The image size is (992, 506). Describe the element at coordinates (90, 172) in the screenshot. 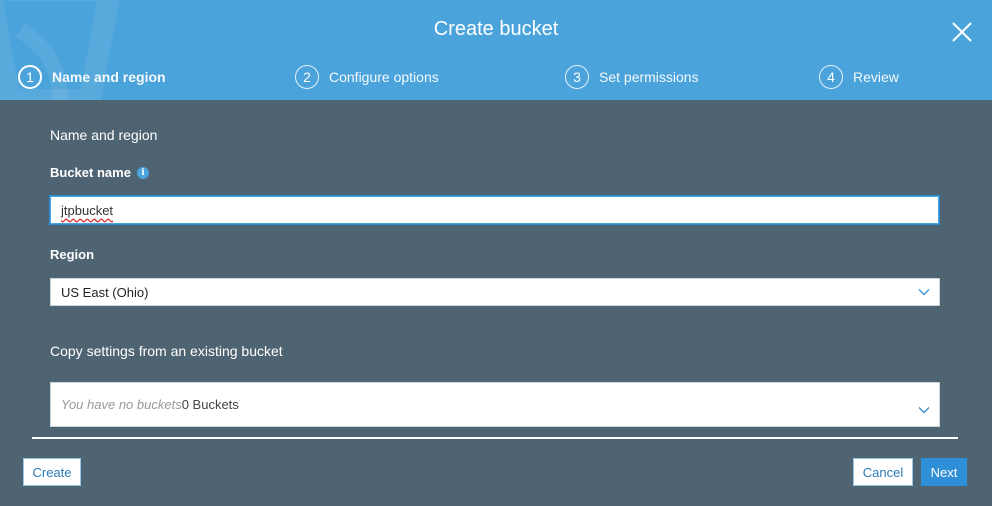

I see `bucket-name-label-text: Bucket name` at that location.